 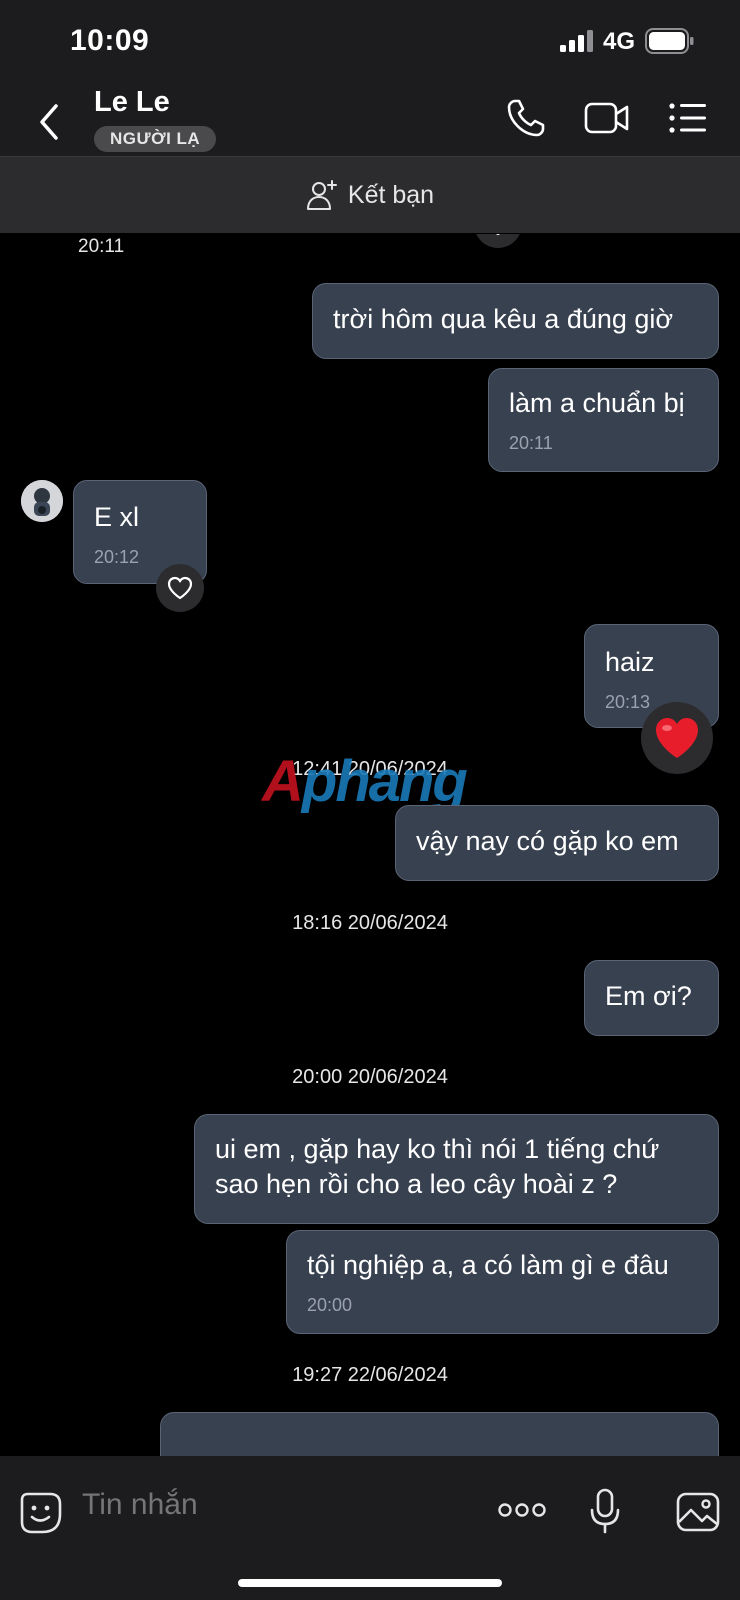 I want to click on message-text-line: sao hẹn rồi cho a leo cây hoài z ?, so click(x=416, y=1184).